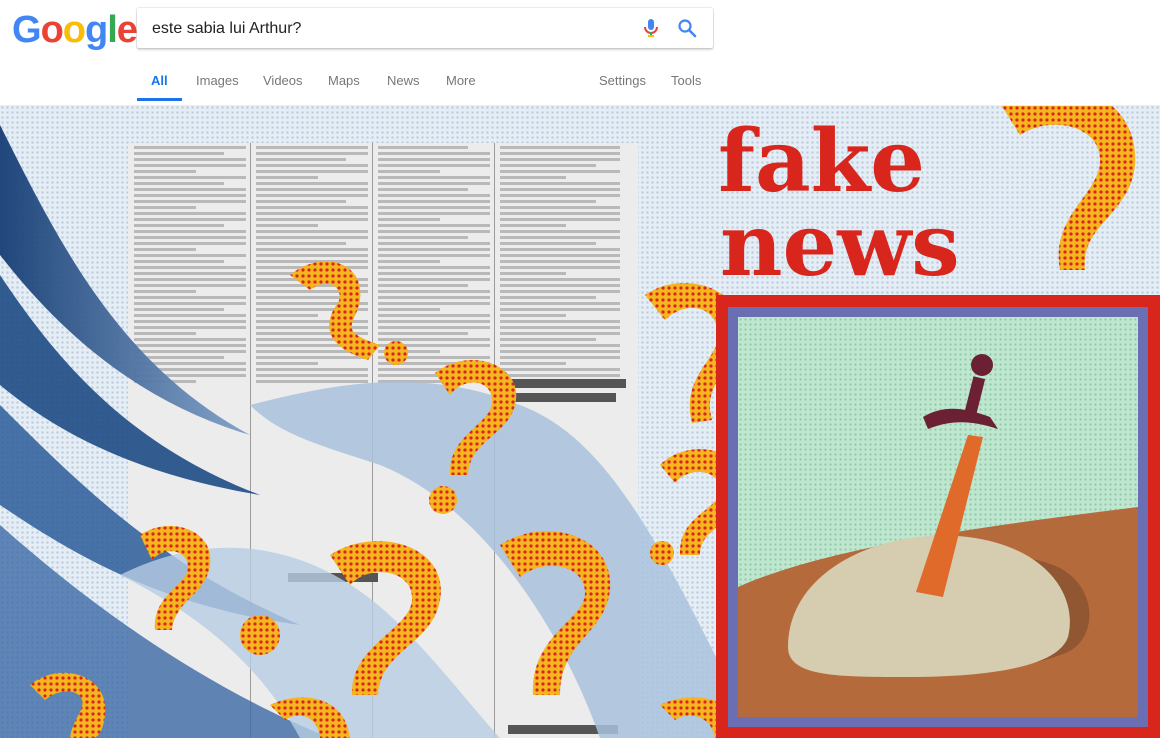 This screenshot has width=1160, height=738. Describe the element at coordinates (840, 245) in the screenshot. I see `headline-news: news` at that location.